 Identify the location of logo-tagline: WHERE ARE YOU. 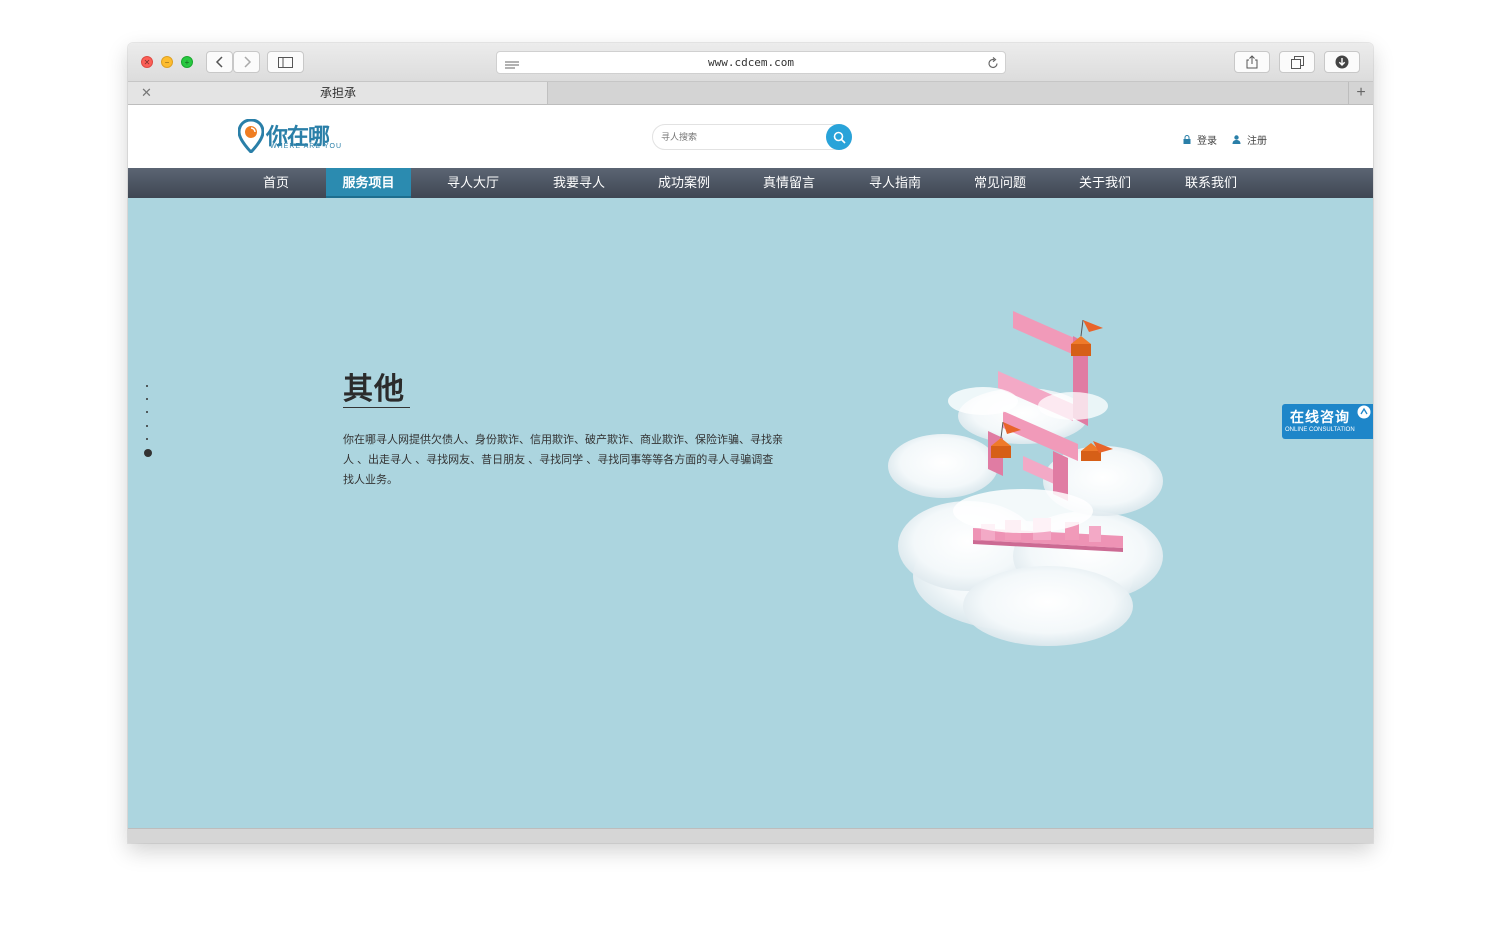
(306, 146).